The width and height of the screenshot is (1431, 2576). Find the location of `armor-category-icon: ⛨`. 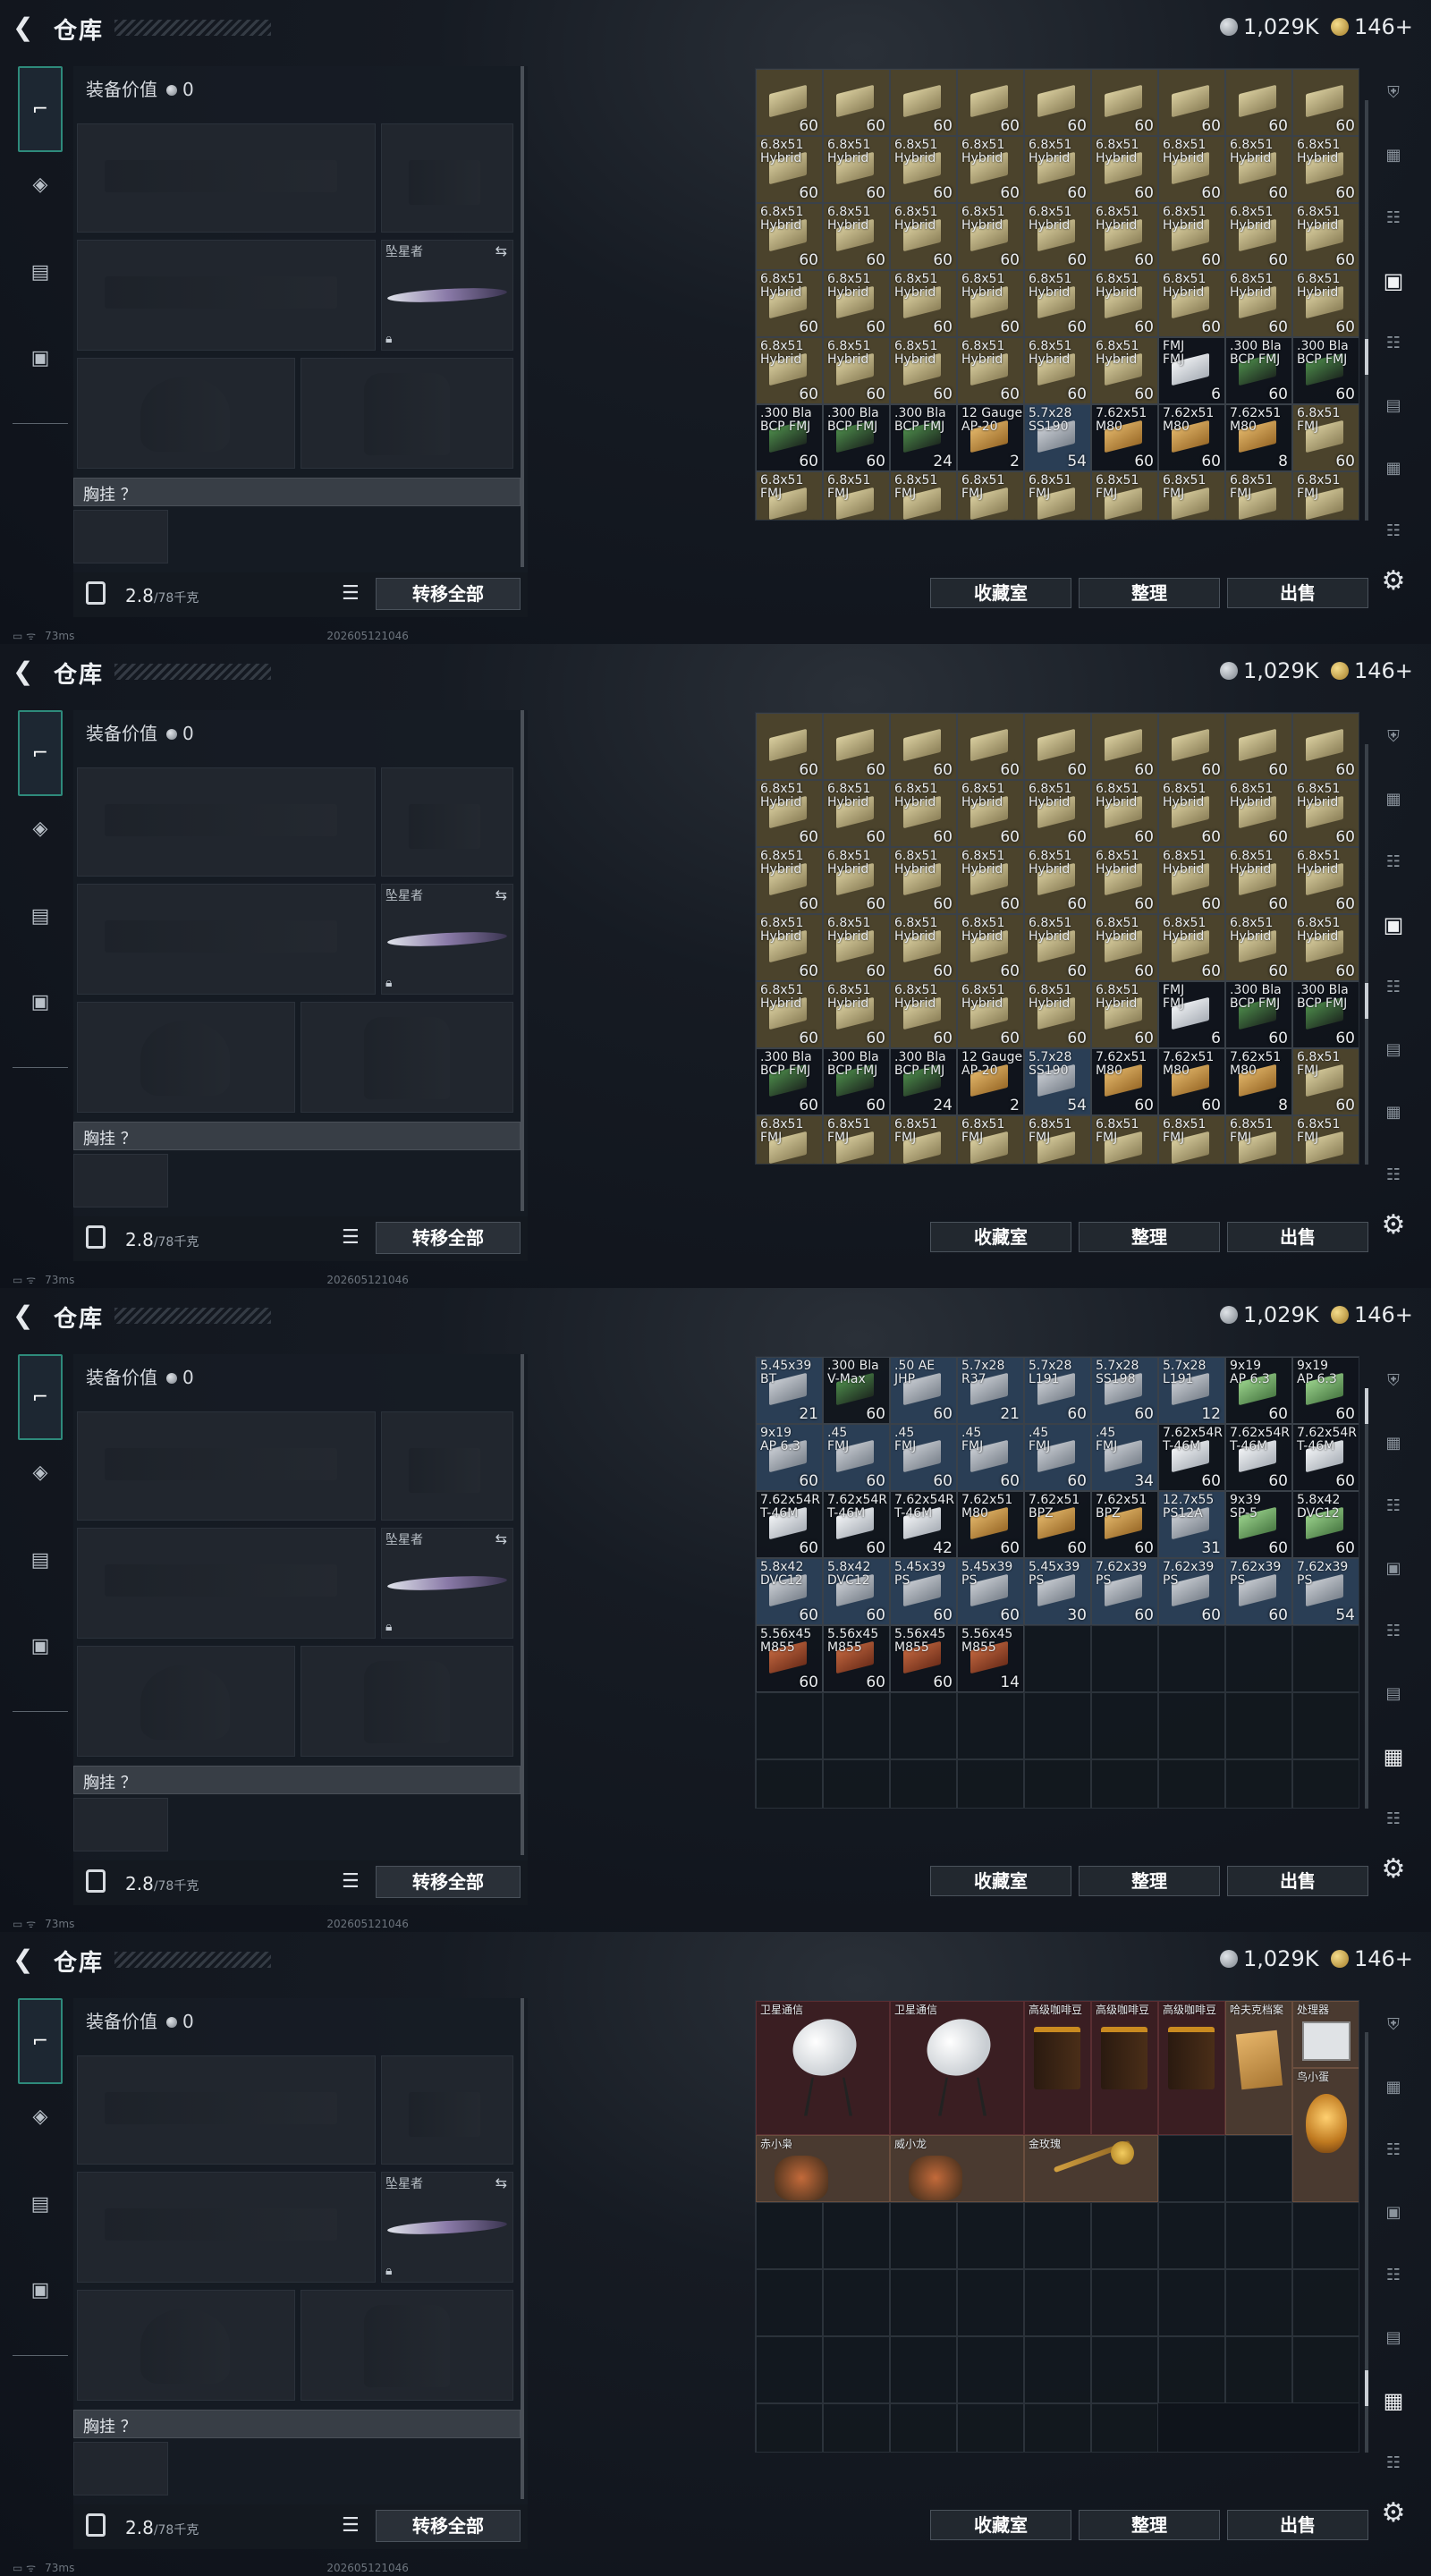

armor-category-icon: ⛨ is located at coordinates (1394, 93).